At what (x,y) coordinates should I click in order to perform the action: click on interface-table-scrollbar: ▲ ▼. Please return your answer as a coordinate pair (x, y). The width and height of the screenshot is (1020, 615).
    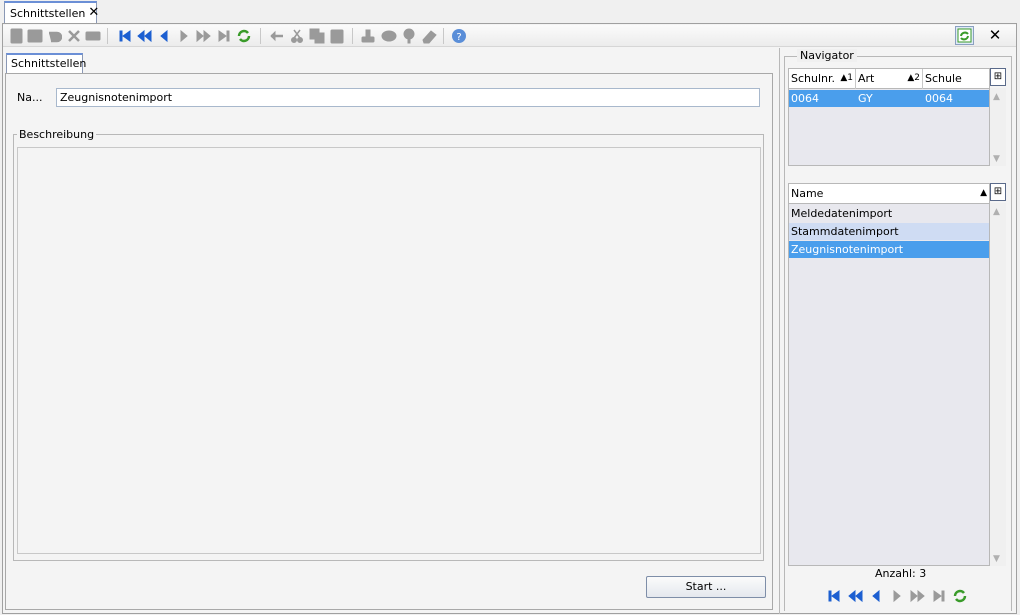
    Looking at the image, I should click on (998, 384).